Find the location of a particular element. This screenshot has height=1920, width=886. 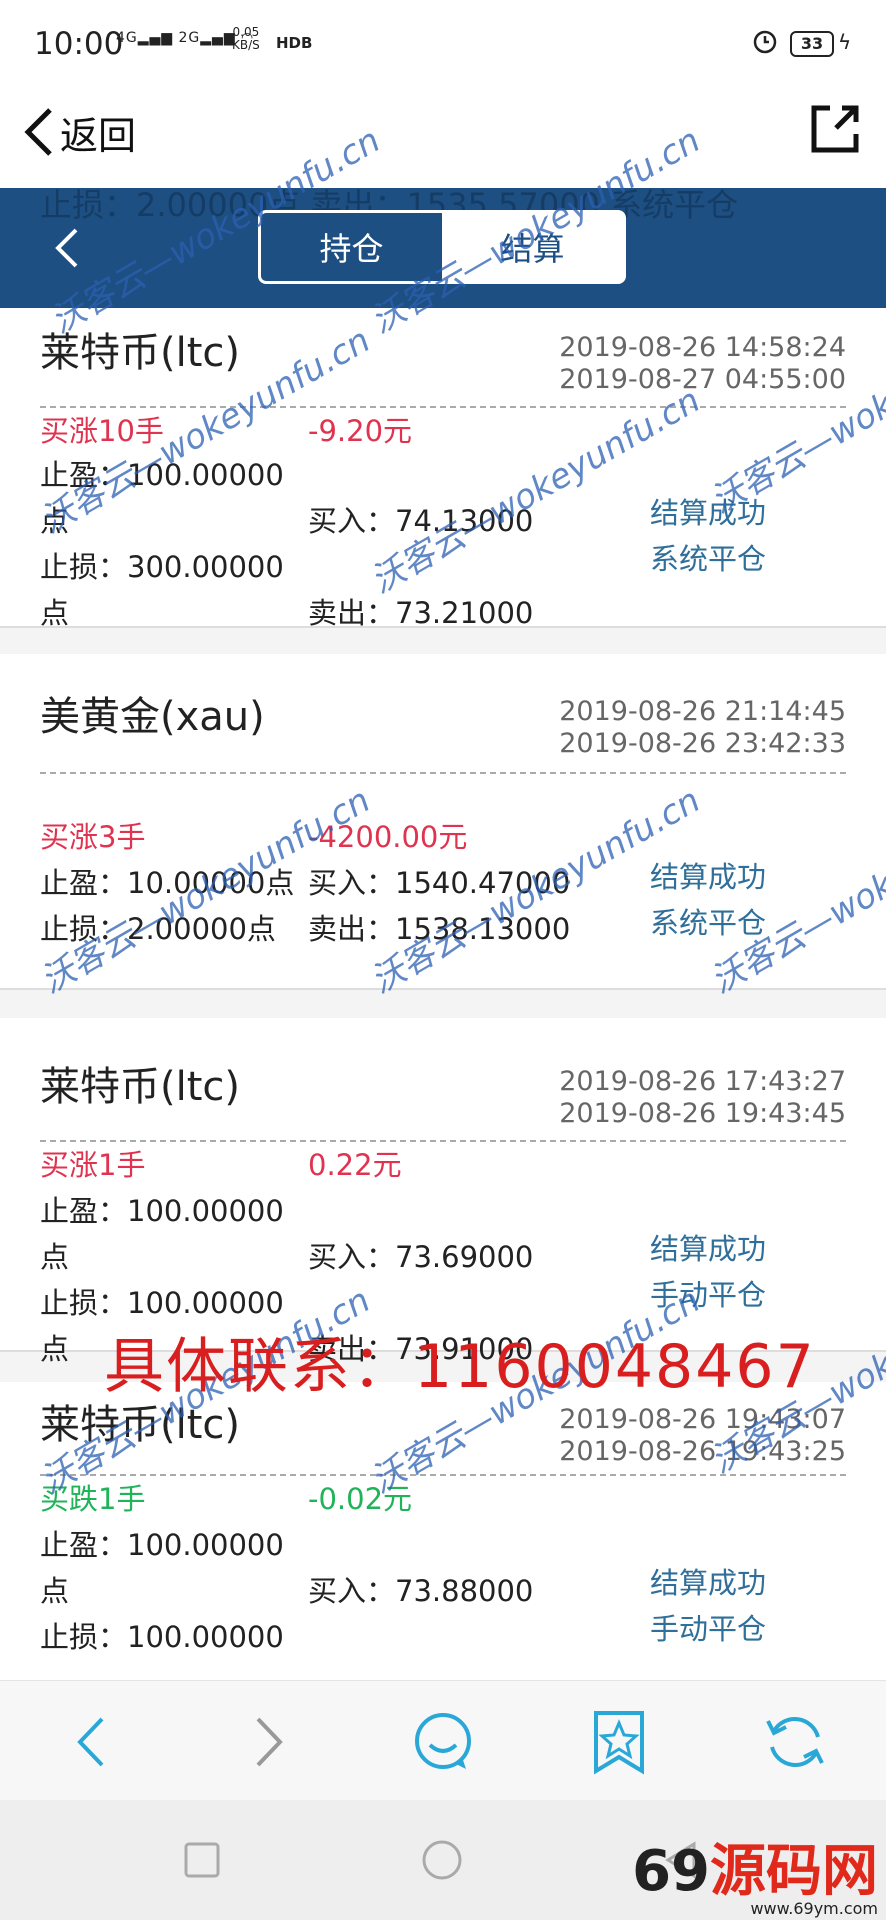

record-sell-price: 卖出：73.21000 is located at coordinates (421, 613).